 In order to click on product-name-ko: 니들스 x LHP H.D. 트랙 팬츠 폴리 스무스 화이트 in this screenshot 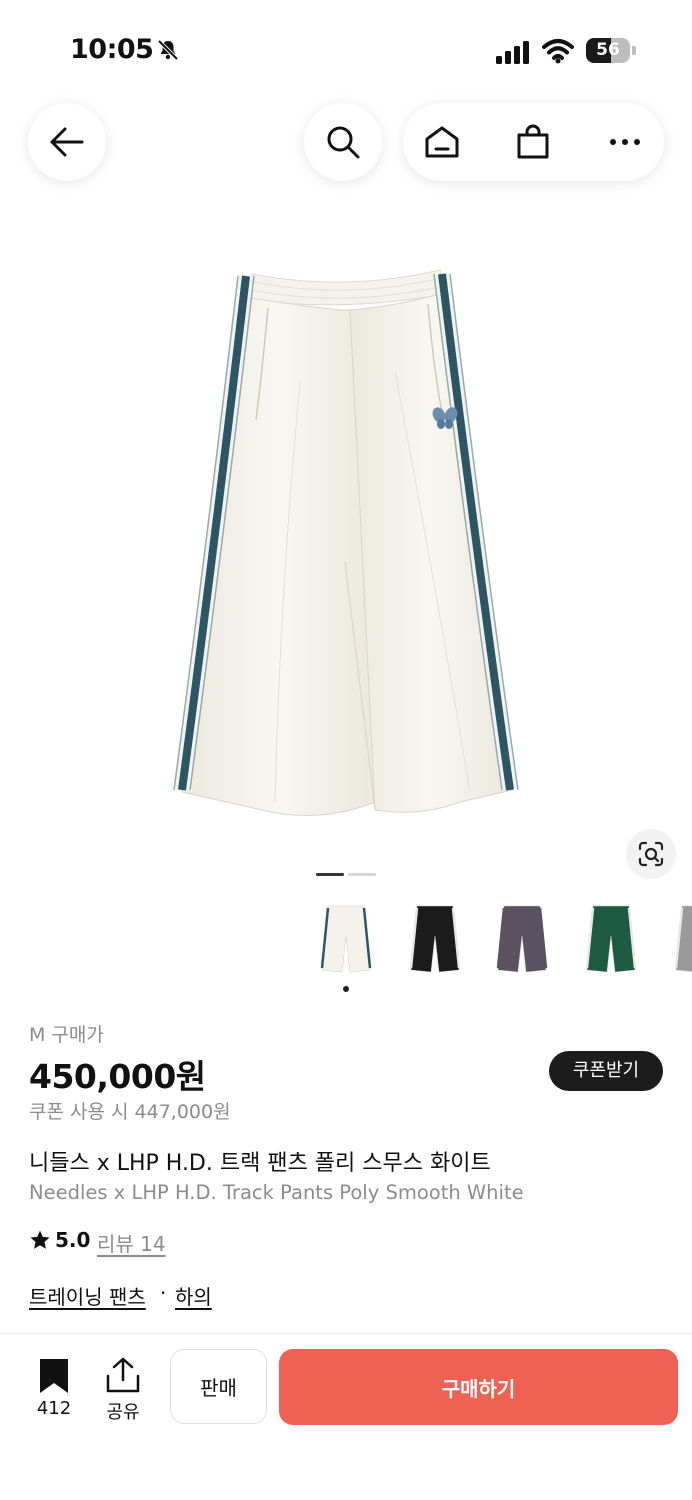, I will do `click(260, 1163)`.